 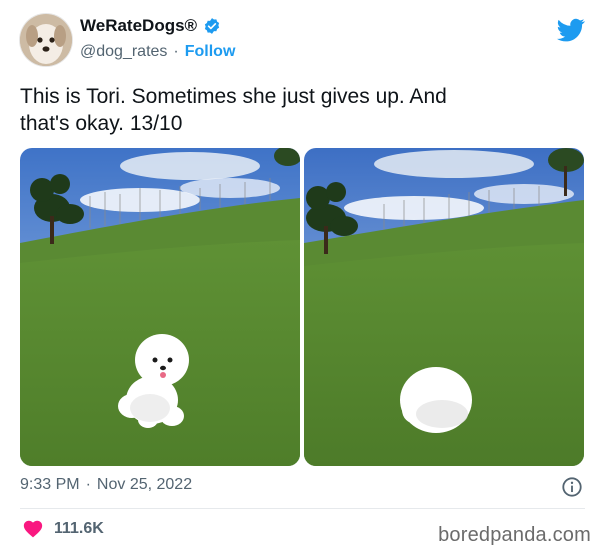 I want to click on like-count: 111.6K, so click(x=79, y=528).